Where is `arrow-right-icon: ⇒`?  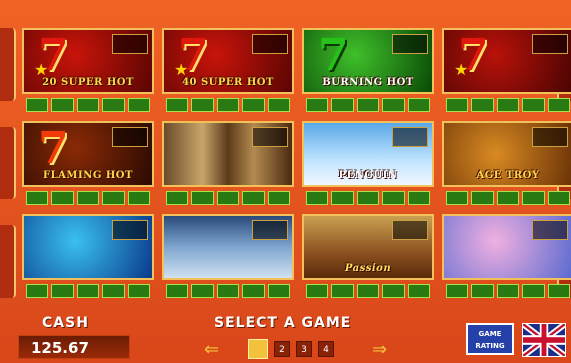 arrow-right-icon: ⇒ is located at coordinates (379, 350).